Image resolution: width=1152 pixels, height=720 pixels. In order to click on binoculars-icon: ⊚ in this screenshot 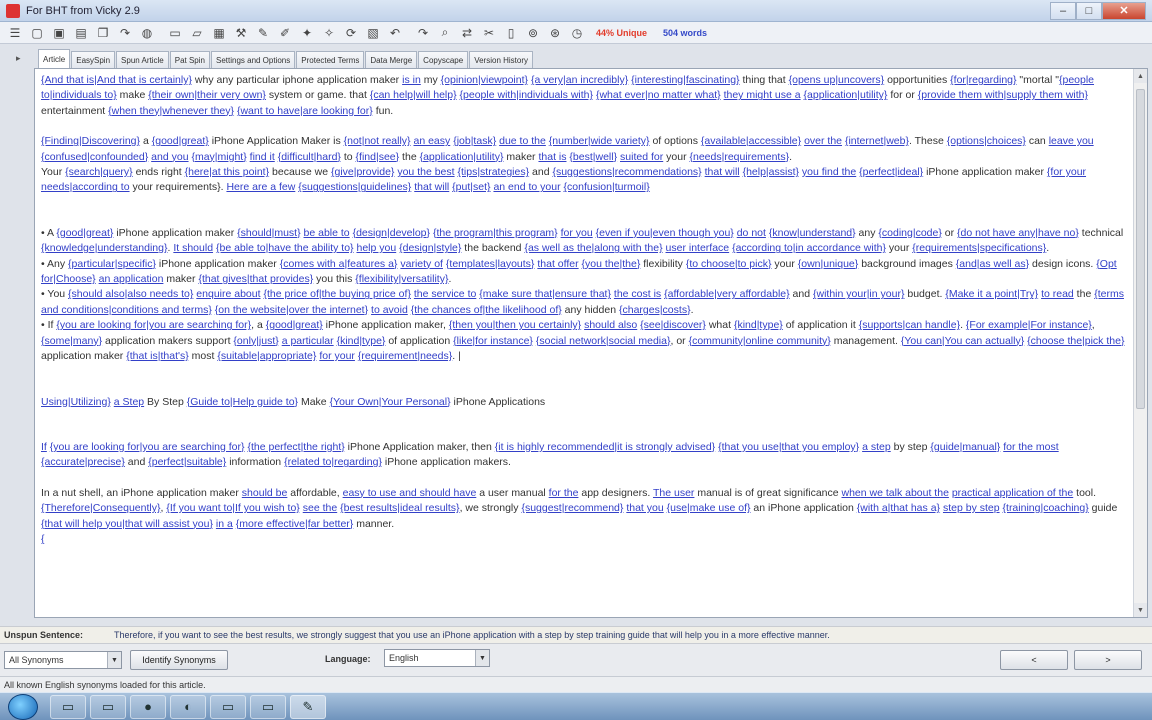, I will do `click(533, 33)`.